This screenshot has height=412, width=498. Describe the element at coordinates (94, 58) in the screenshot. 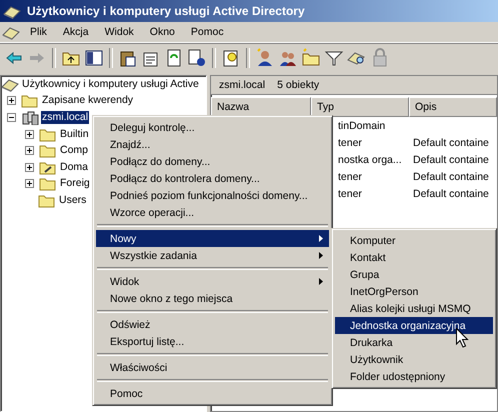

I see `panel-icon` at that location.